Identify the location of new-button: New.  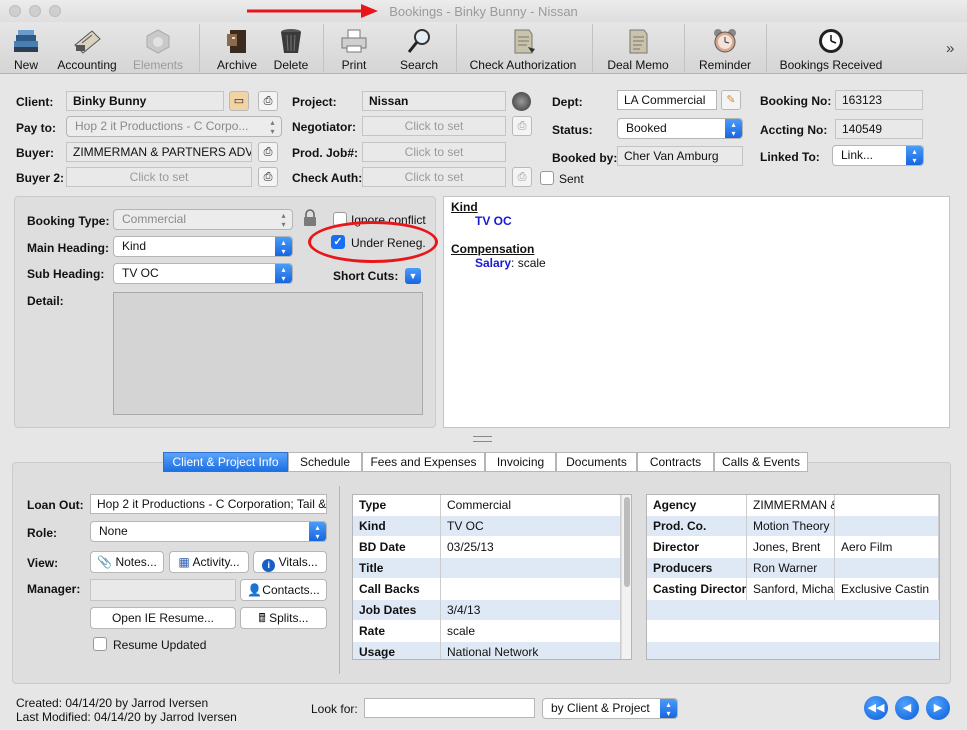
(26, 48).